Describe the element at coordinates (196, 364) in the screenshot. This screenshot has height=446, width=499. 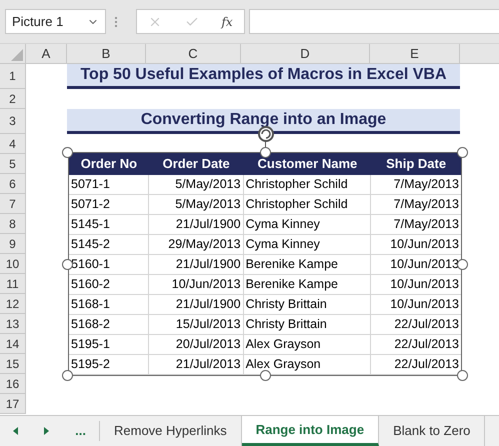
I see `picture-cell: 21/Jul/2013` at that location.